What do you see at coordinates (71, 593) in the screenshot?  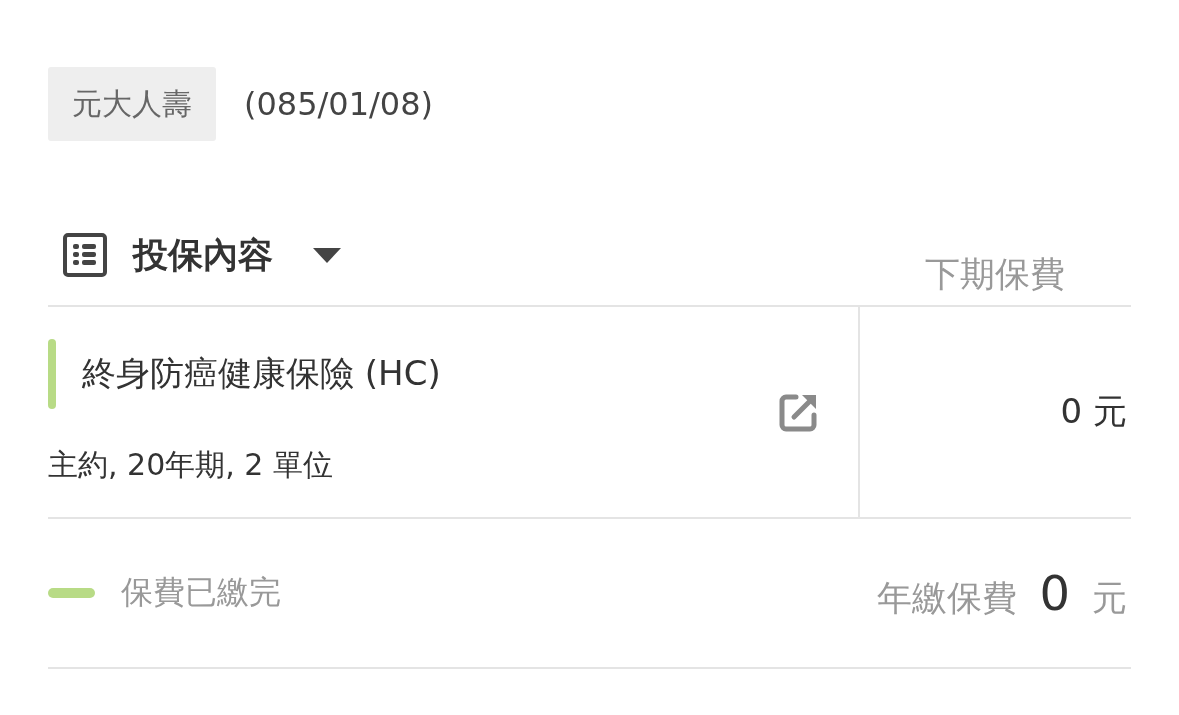 I see `status-legend-dash` at bounding box center [71, 593].